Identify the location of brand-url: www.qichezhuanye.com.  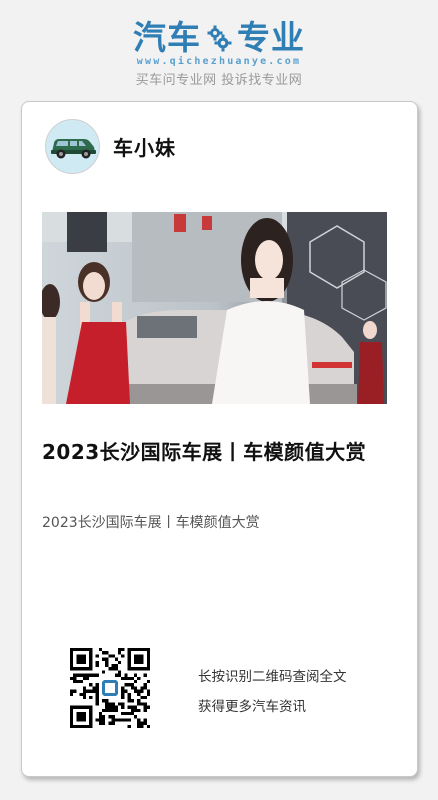
(219, 61).